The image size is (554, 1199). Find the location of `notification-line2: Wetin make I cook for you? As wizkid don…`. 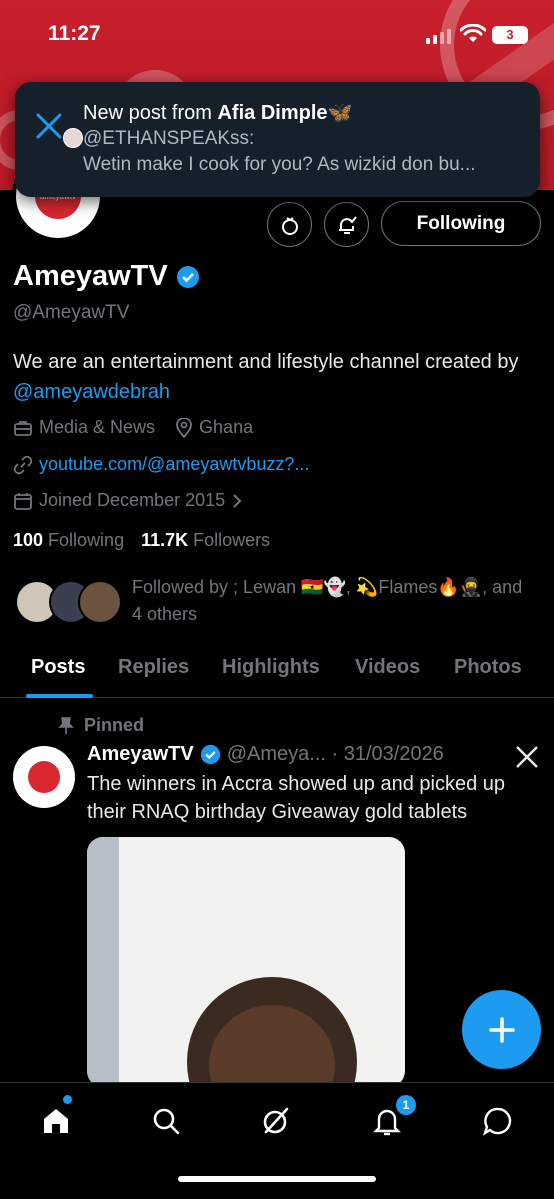

notification-line2: Wetin make I cook for you? As wizkid don… is located at coordinates (279, 164).